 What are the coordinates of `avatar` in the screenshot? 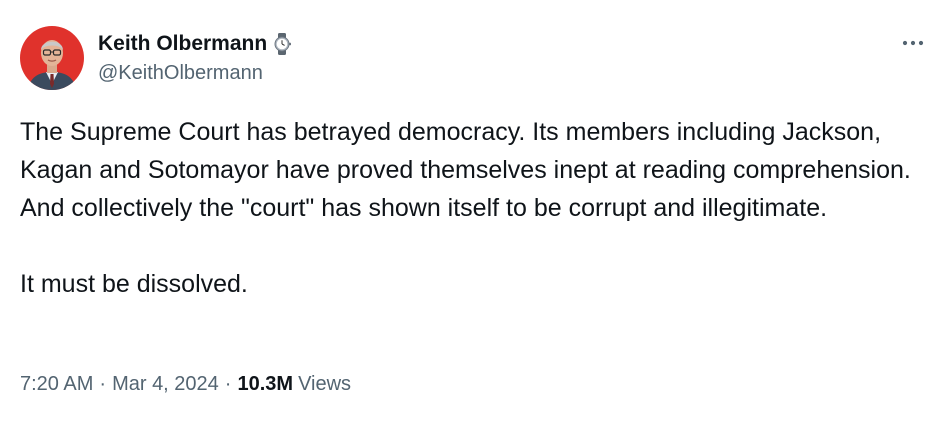 It's located at (52, 58).